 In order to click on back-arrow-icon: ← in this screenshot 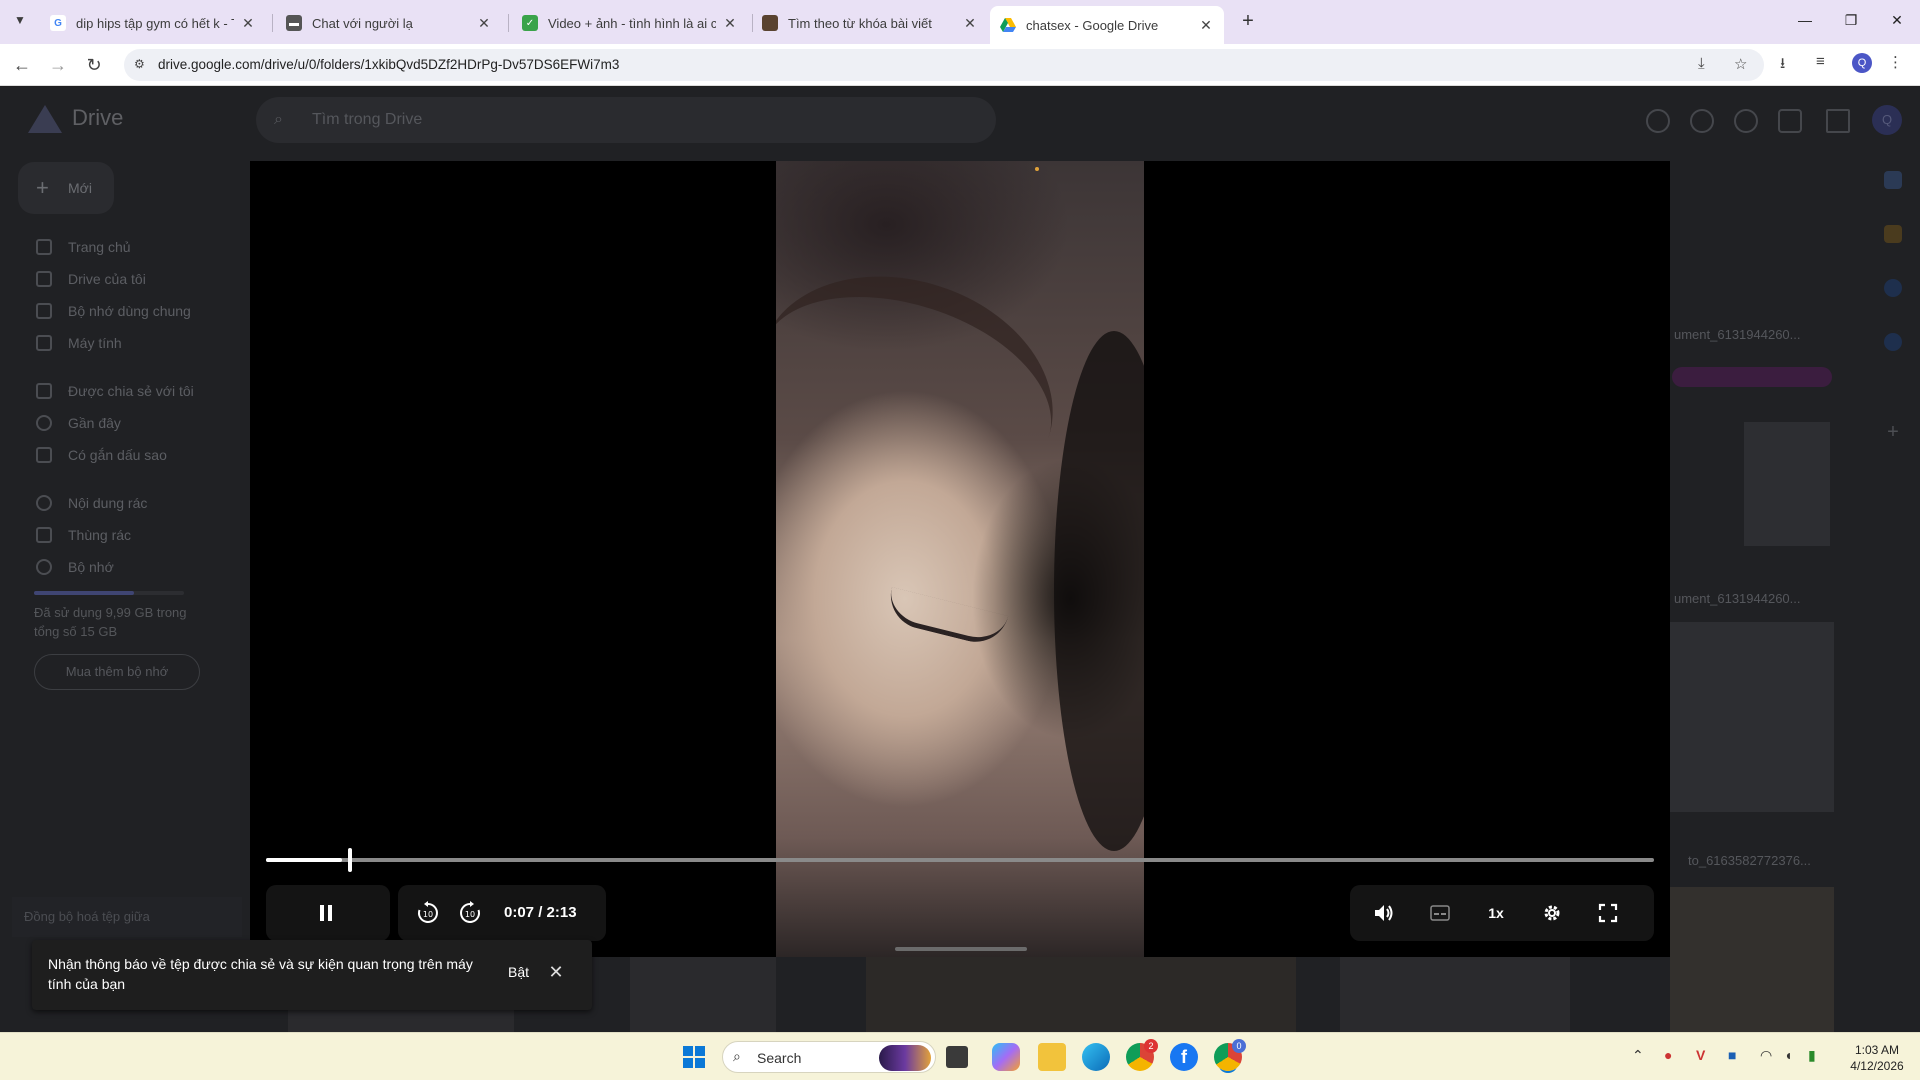, I will do `click(22, 65)`.